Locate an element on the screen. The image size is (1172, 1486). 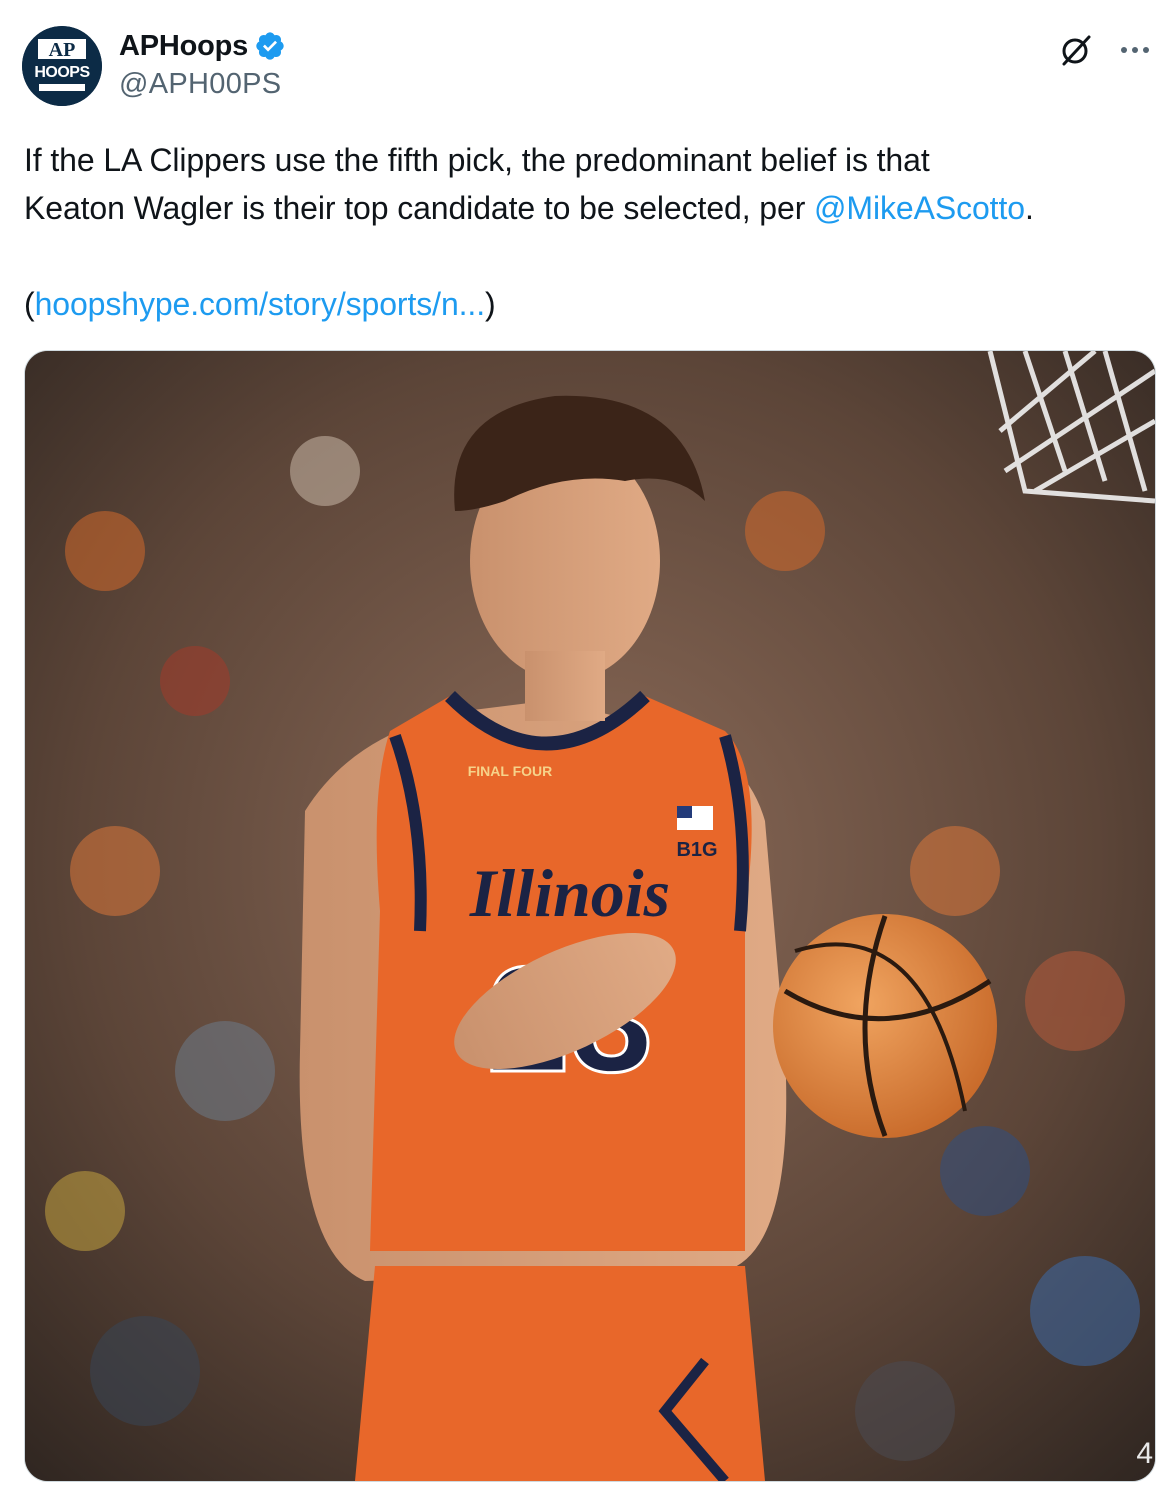
author-handle: @APH00PS is located at coordinates (202, 84).